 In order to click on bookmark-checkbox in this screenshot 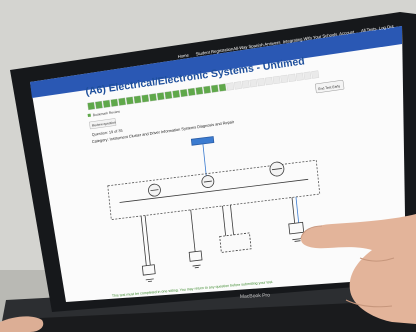, I will do `click(89, 115)`.